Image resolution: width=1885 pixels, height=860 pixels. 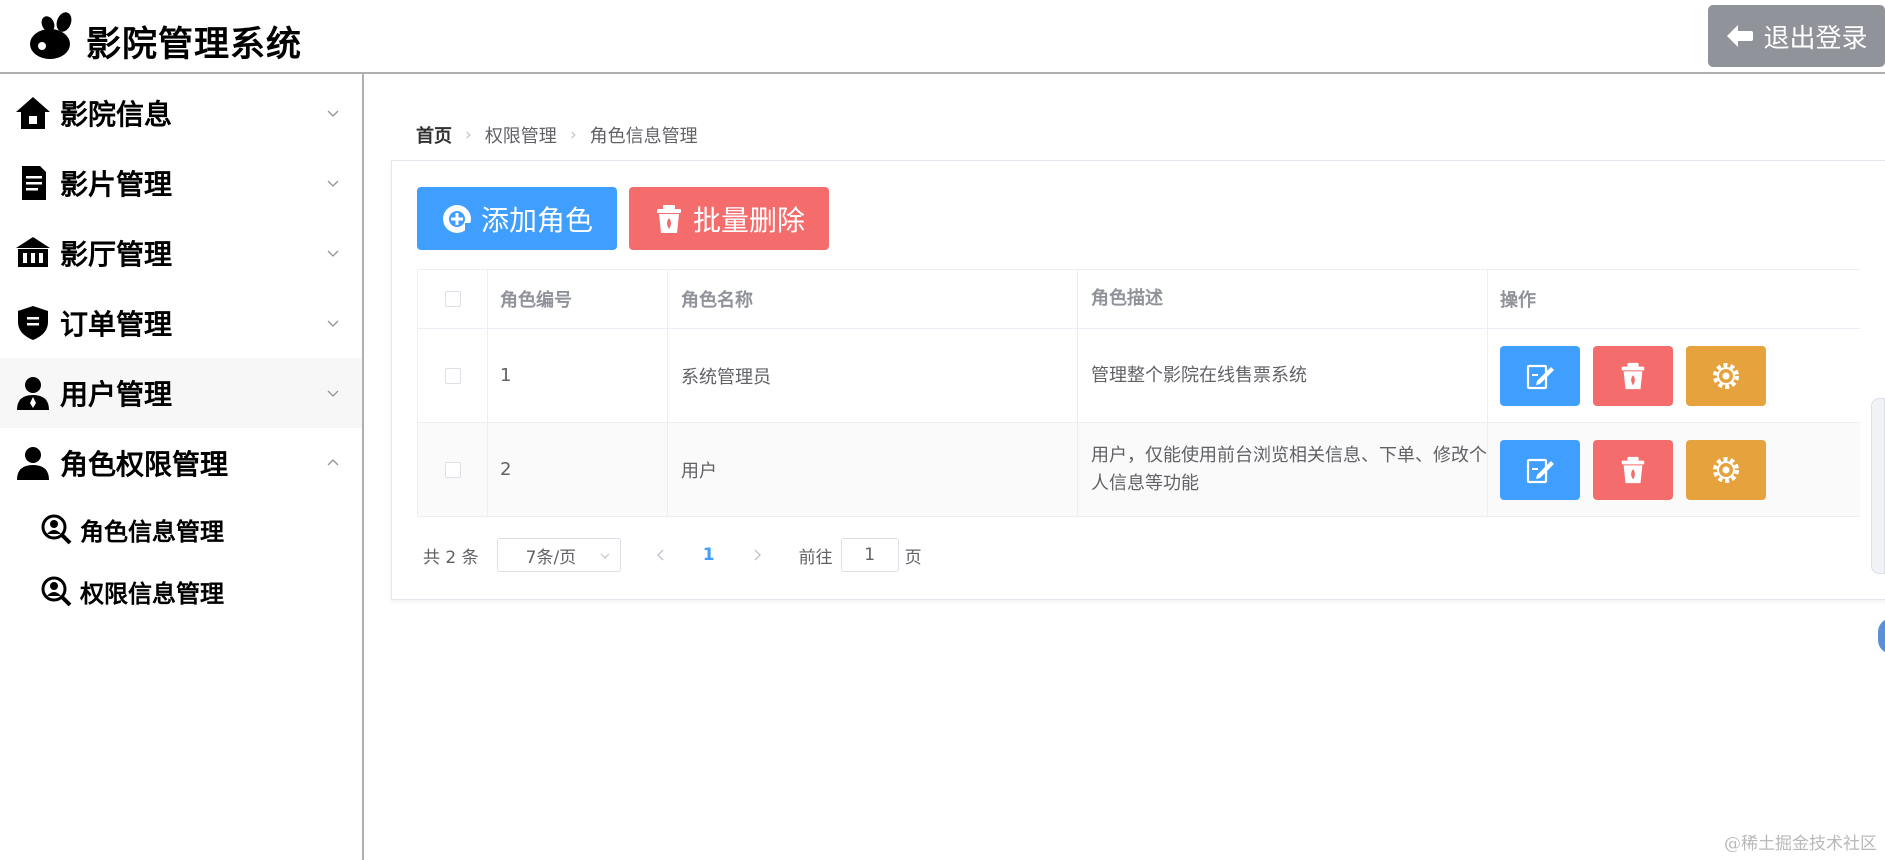 I want to click on sidebar-item-role-permission: 角色权限管理, so click(x=181, y=463).